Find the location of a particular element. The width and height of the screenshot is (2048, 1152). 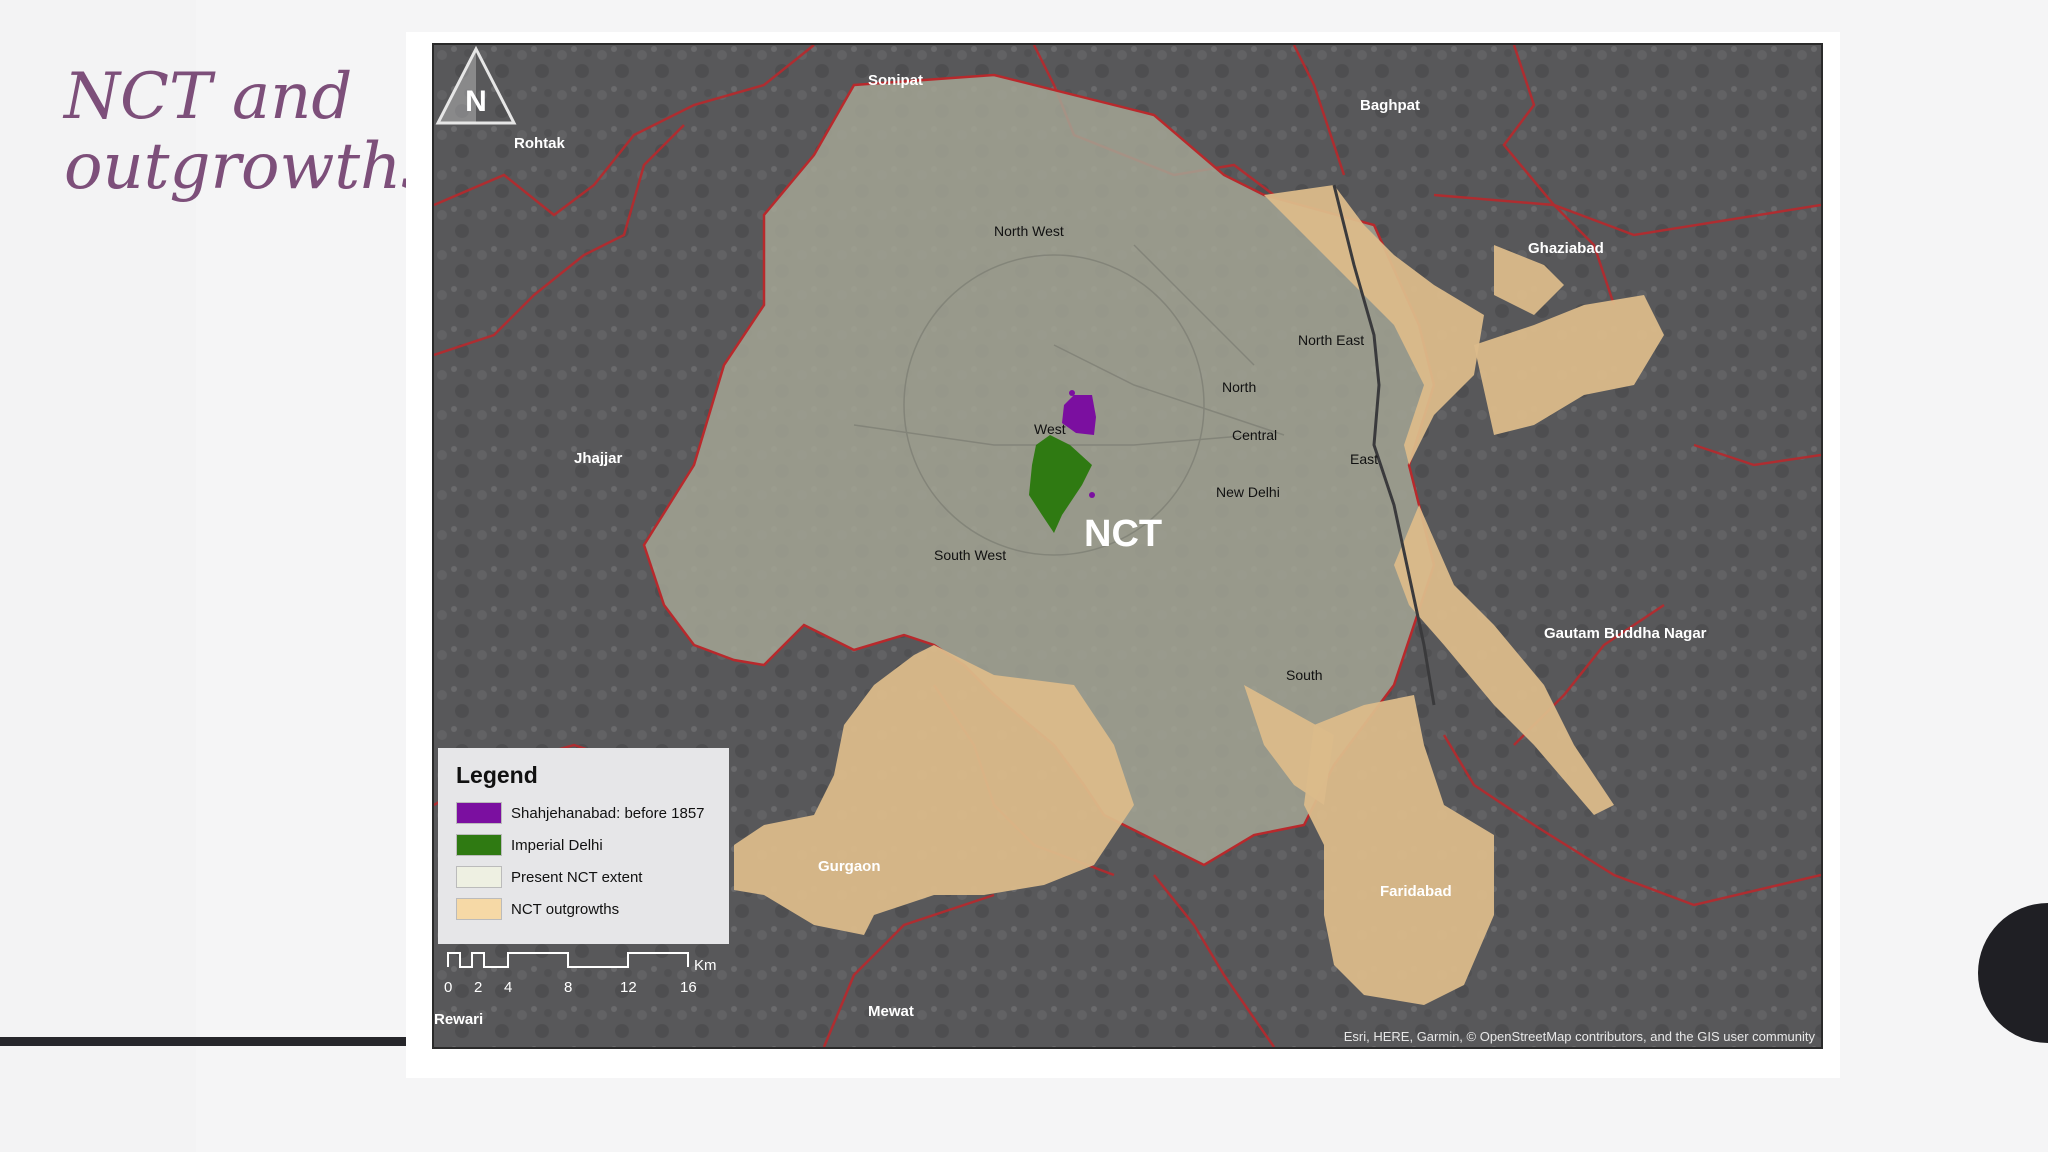

legend-swatch-nct-outgrowths is located at coordinates (479, 909).